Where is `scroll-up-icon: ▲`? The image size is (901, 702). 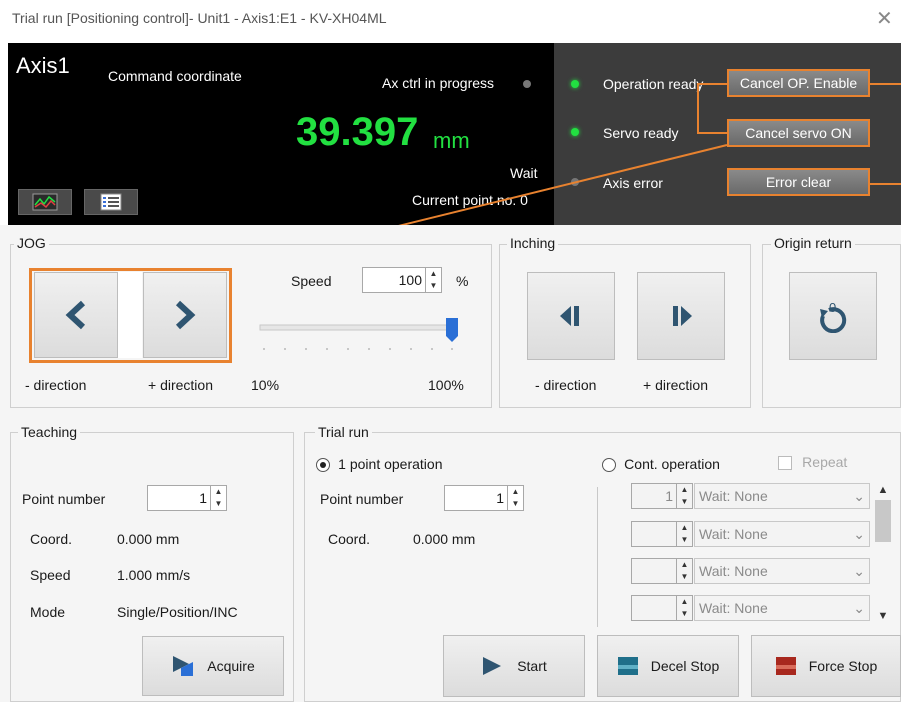 scroll-up-icon: ▲ is located at coordinates (883, 490).